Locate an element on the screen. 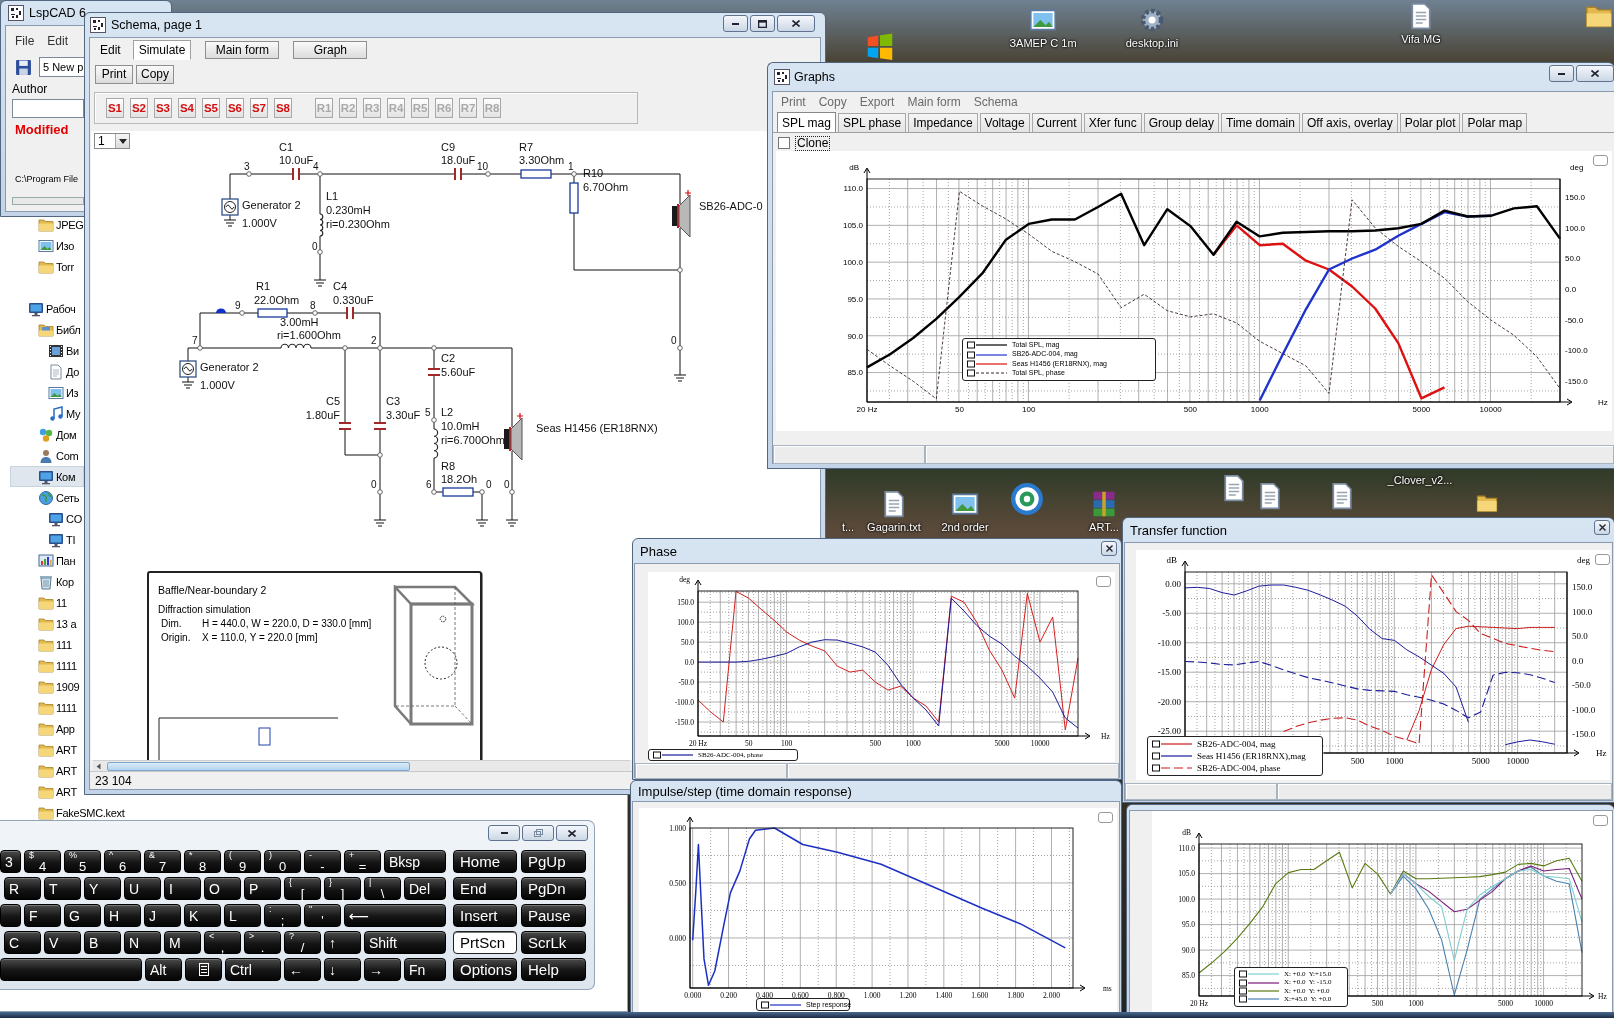  keyboard-key: Y is located at coordinates (102, 888).